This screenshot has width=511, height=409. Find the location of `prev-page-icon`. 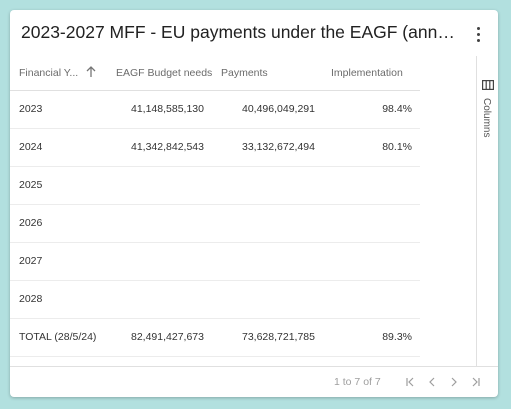

prev-page-icon is located at coordinates (432, 382).